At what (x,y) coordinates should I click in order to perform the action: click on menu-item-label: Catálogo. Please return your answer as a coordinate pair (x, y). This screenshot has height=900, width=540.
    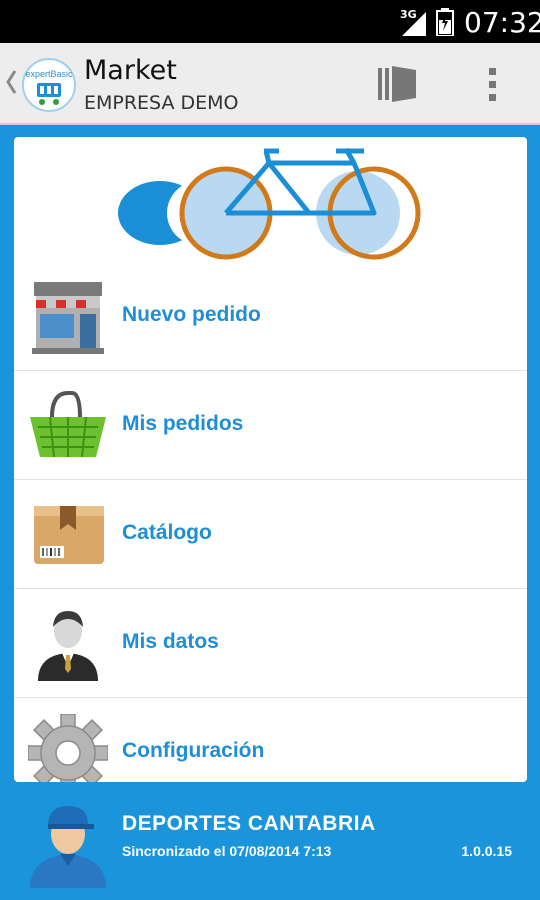
    Looking at the image, I should click on (167, 532).